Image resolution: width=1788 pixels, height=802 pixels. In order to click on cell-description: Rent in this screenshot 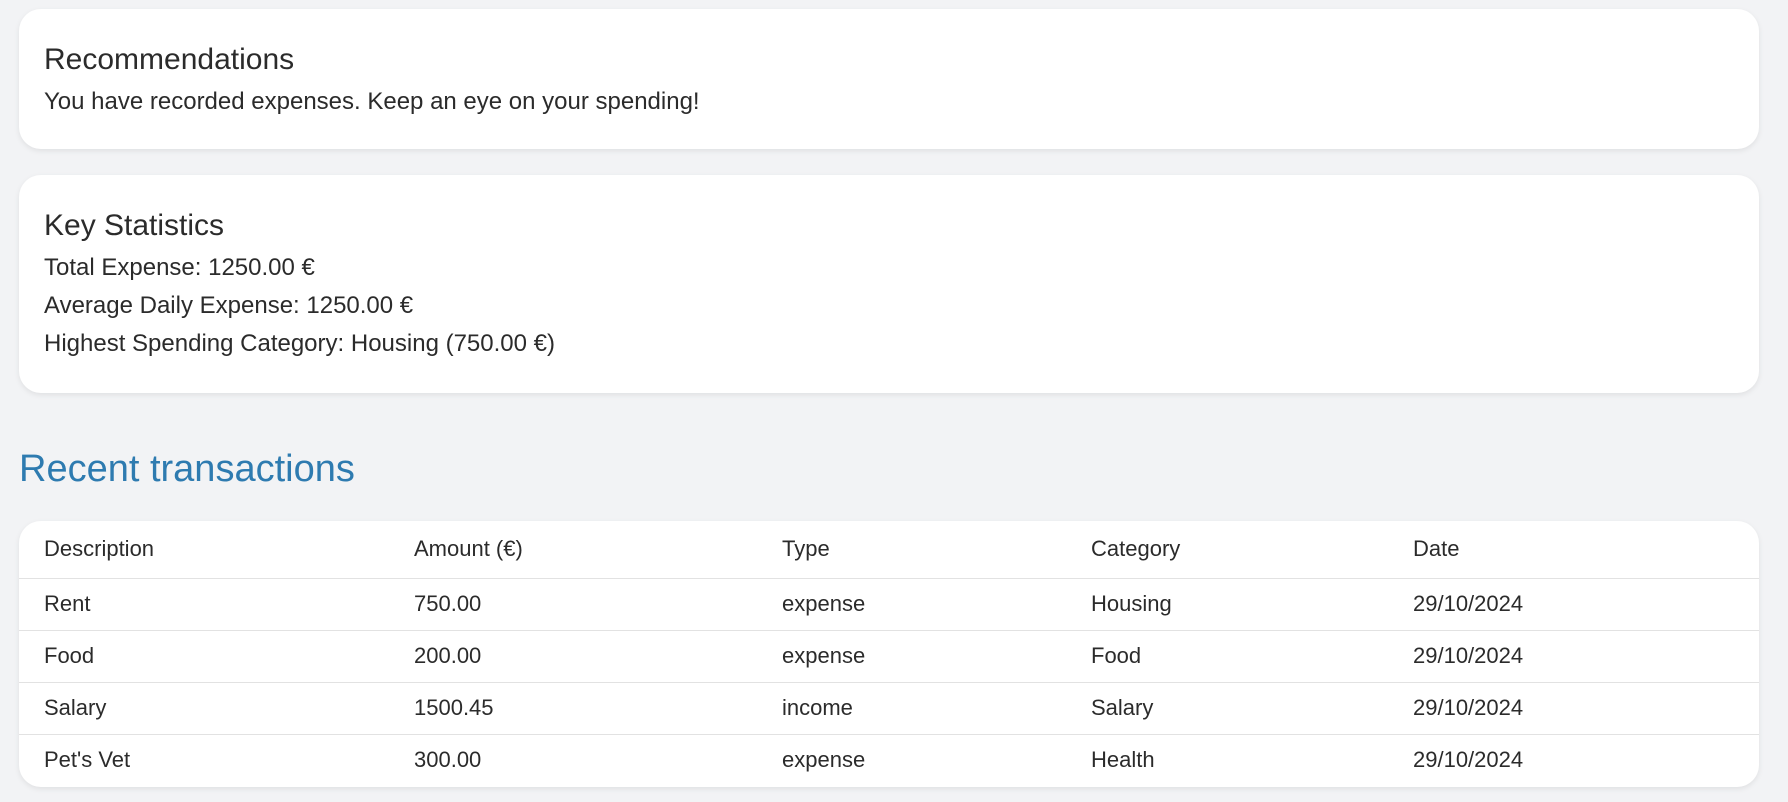, I will do `click(67, 603)`.